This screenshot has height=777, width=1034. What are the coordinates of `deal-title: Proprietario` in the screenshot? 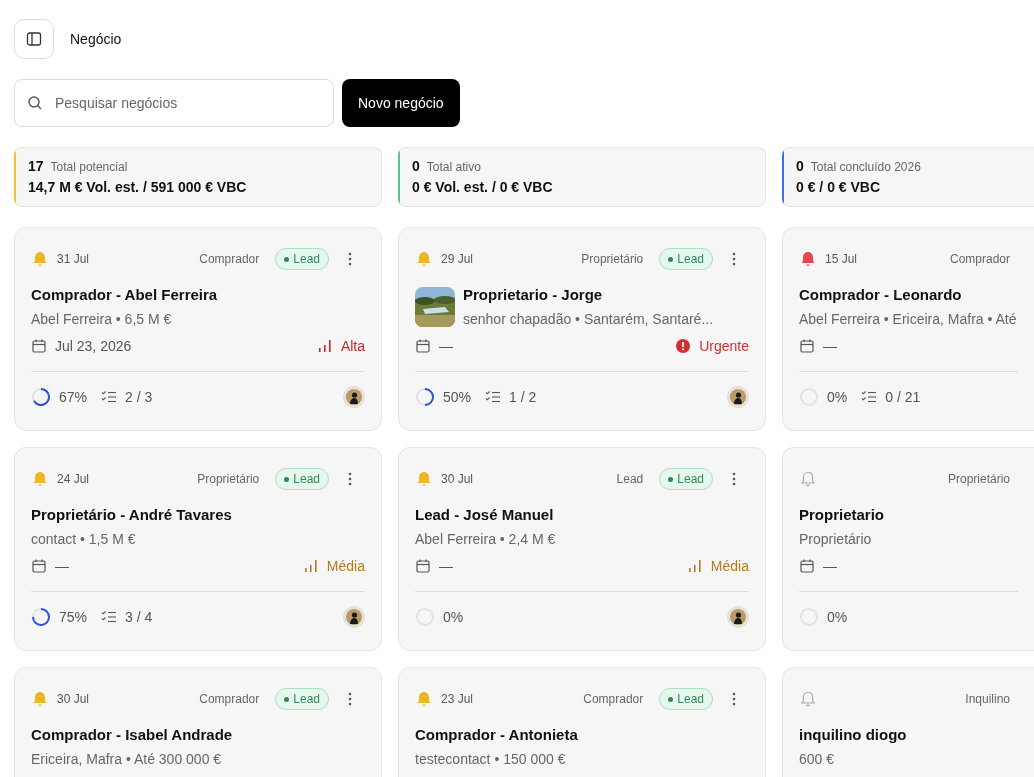 It's located at (842, 514).